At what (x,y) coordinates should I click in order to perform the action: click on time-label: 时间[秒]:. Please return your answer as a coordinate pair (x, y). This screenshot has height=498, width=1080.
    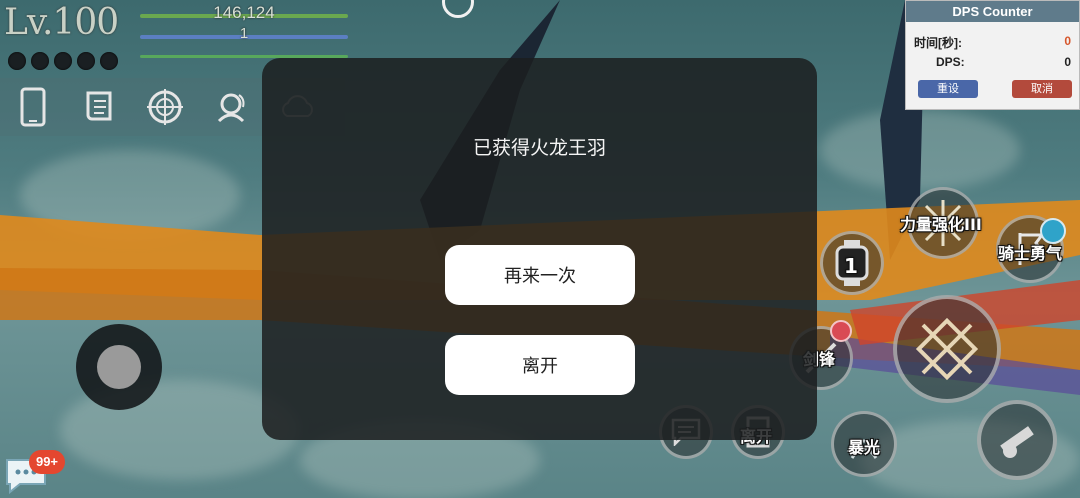
    Looking at the image, I should click on (938, 43).